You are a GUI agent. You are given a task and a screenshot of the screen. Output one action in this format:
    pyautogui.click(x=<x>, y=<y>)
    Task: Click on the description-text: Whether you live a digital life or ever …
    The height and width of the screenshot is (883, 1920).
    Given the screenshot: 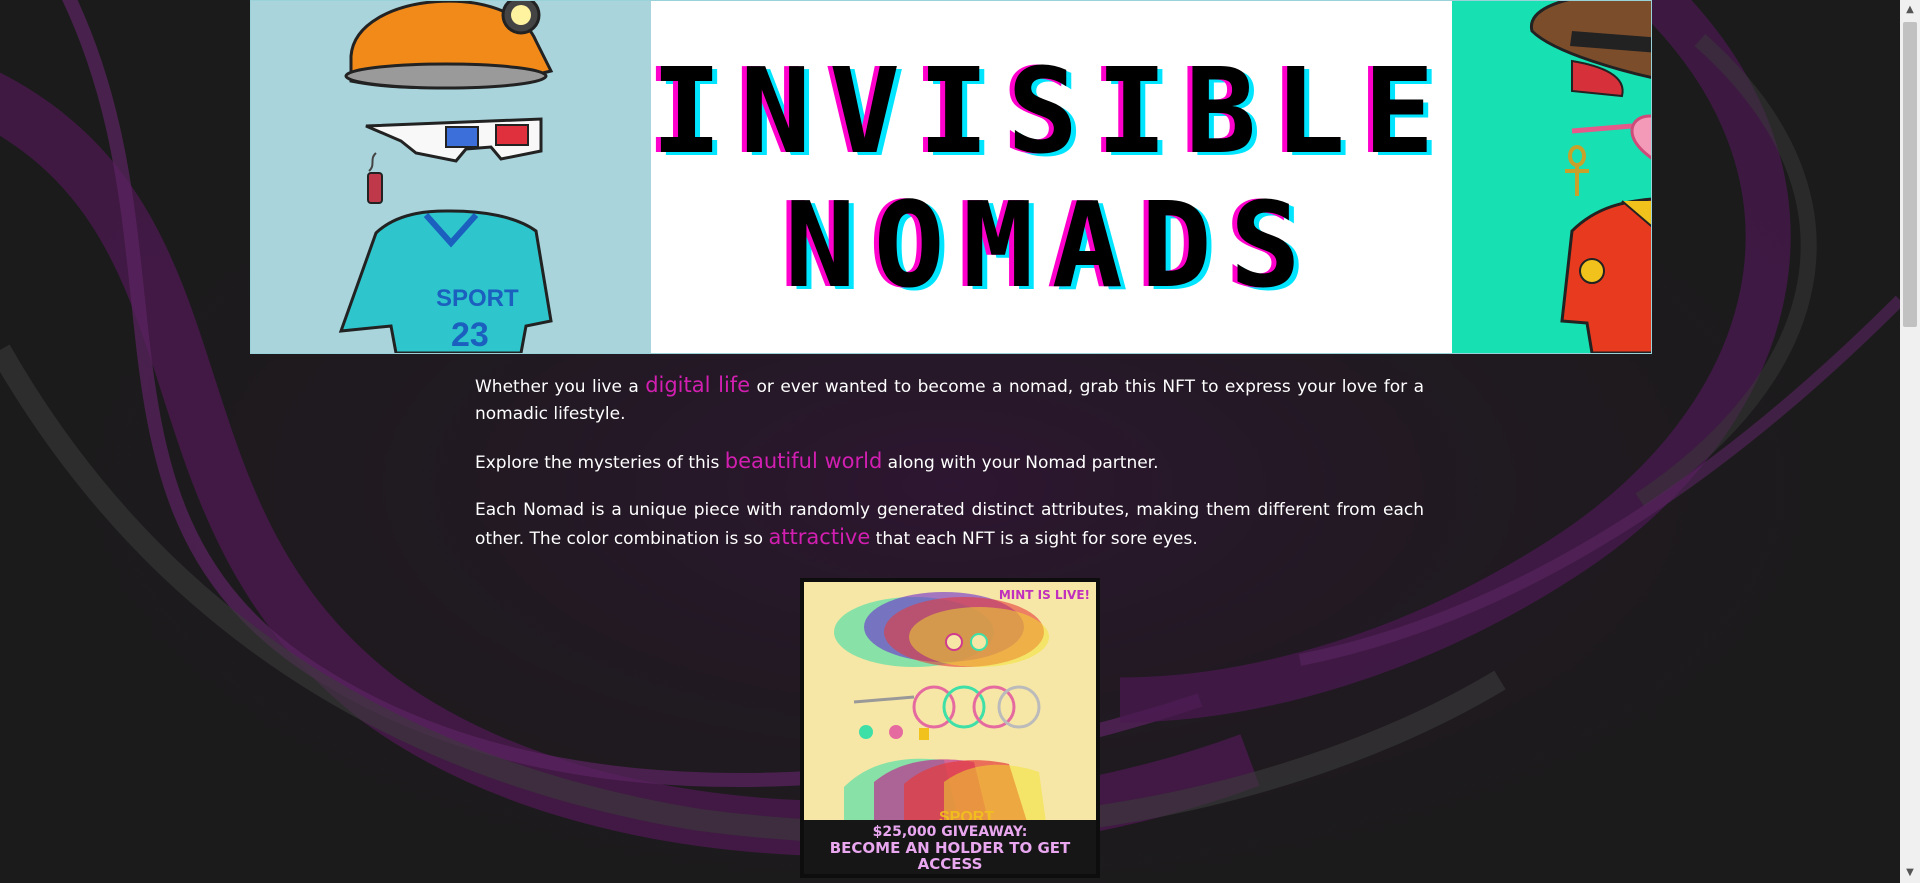 What is the action you would take?
    pyautogui.click(x=949, y=472)
    